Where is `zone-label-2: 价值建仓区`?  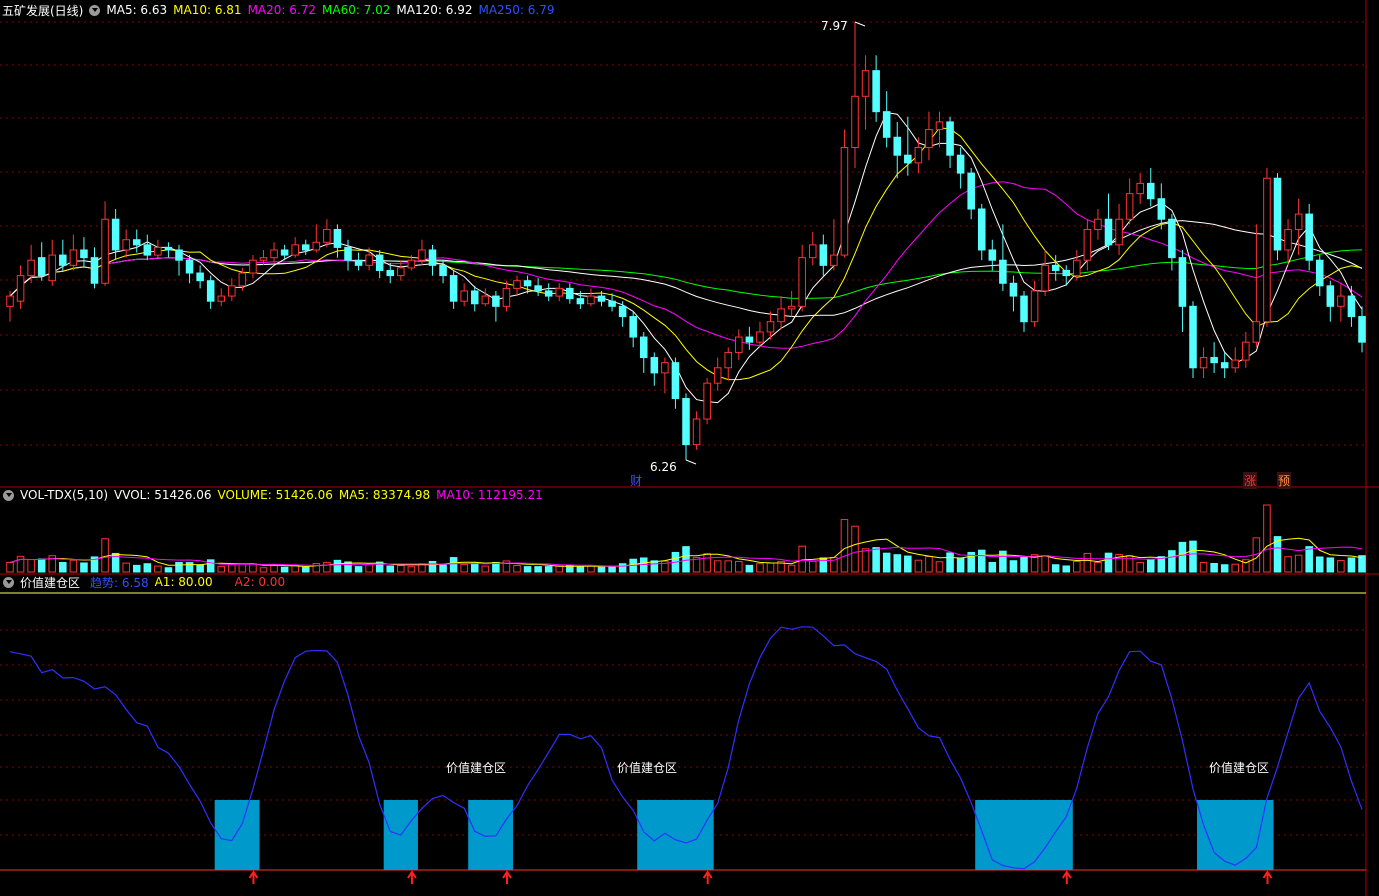
zone-label-2: 价值建仓区 is located at coordinates (647, 768).